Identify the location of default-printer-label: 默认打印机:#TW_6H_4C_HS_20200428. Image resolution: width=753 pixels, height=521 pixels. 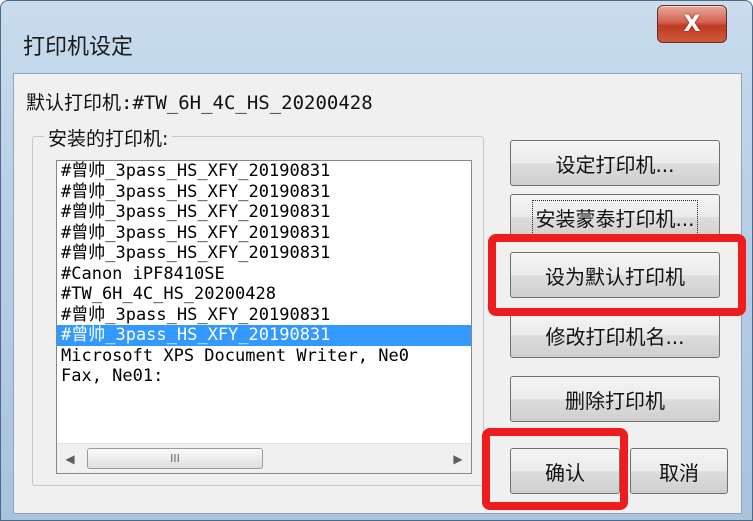
(199, 103).